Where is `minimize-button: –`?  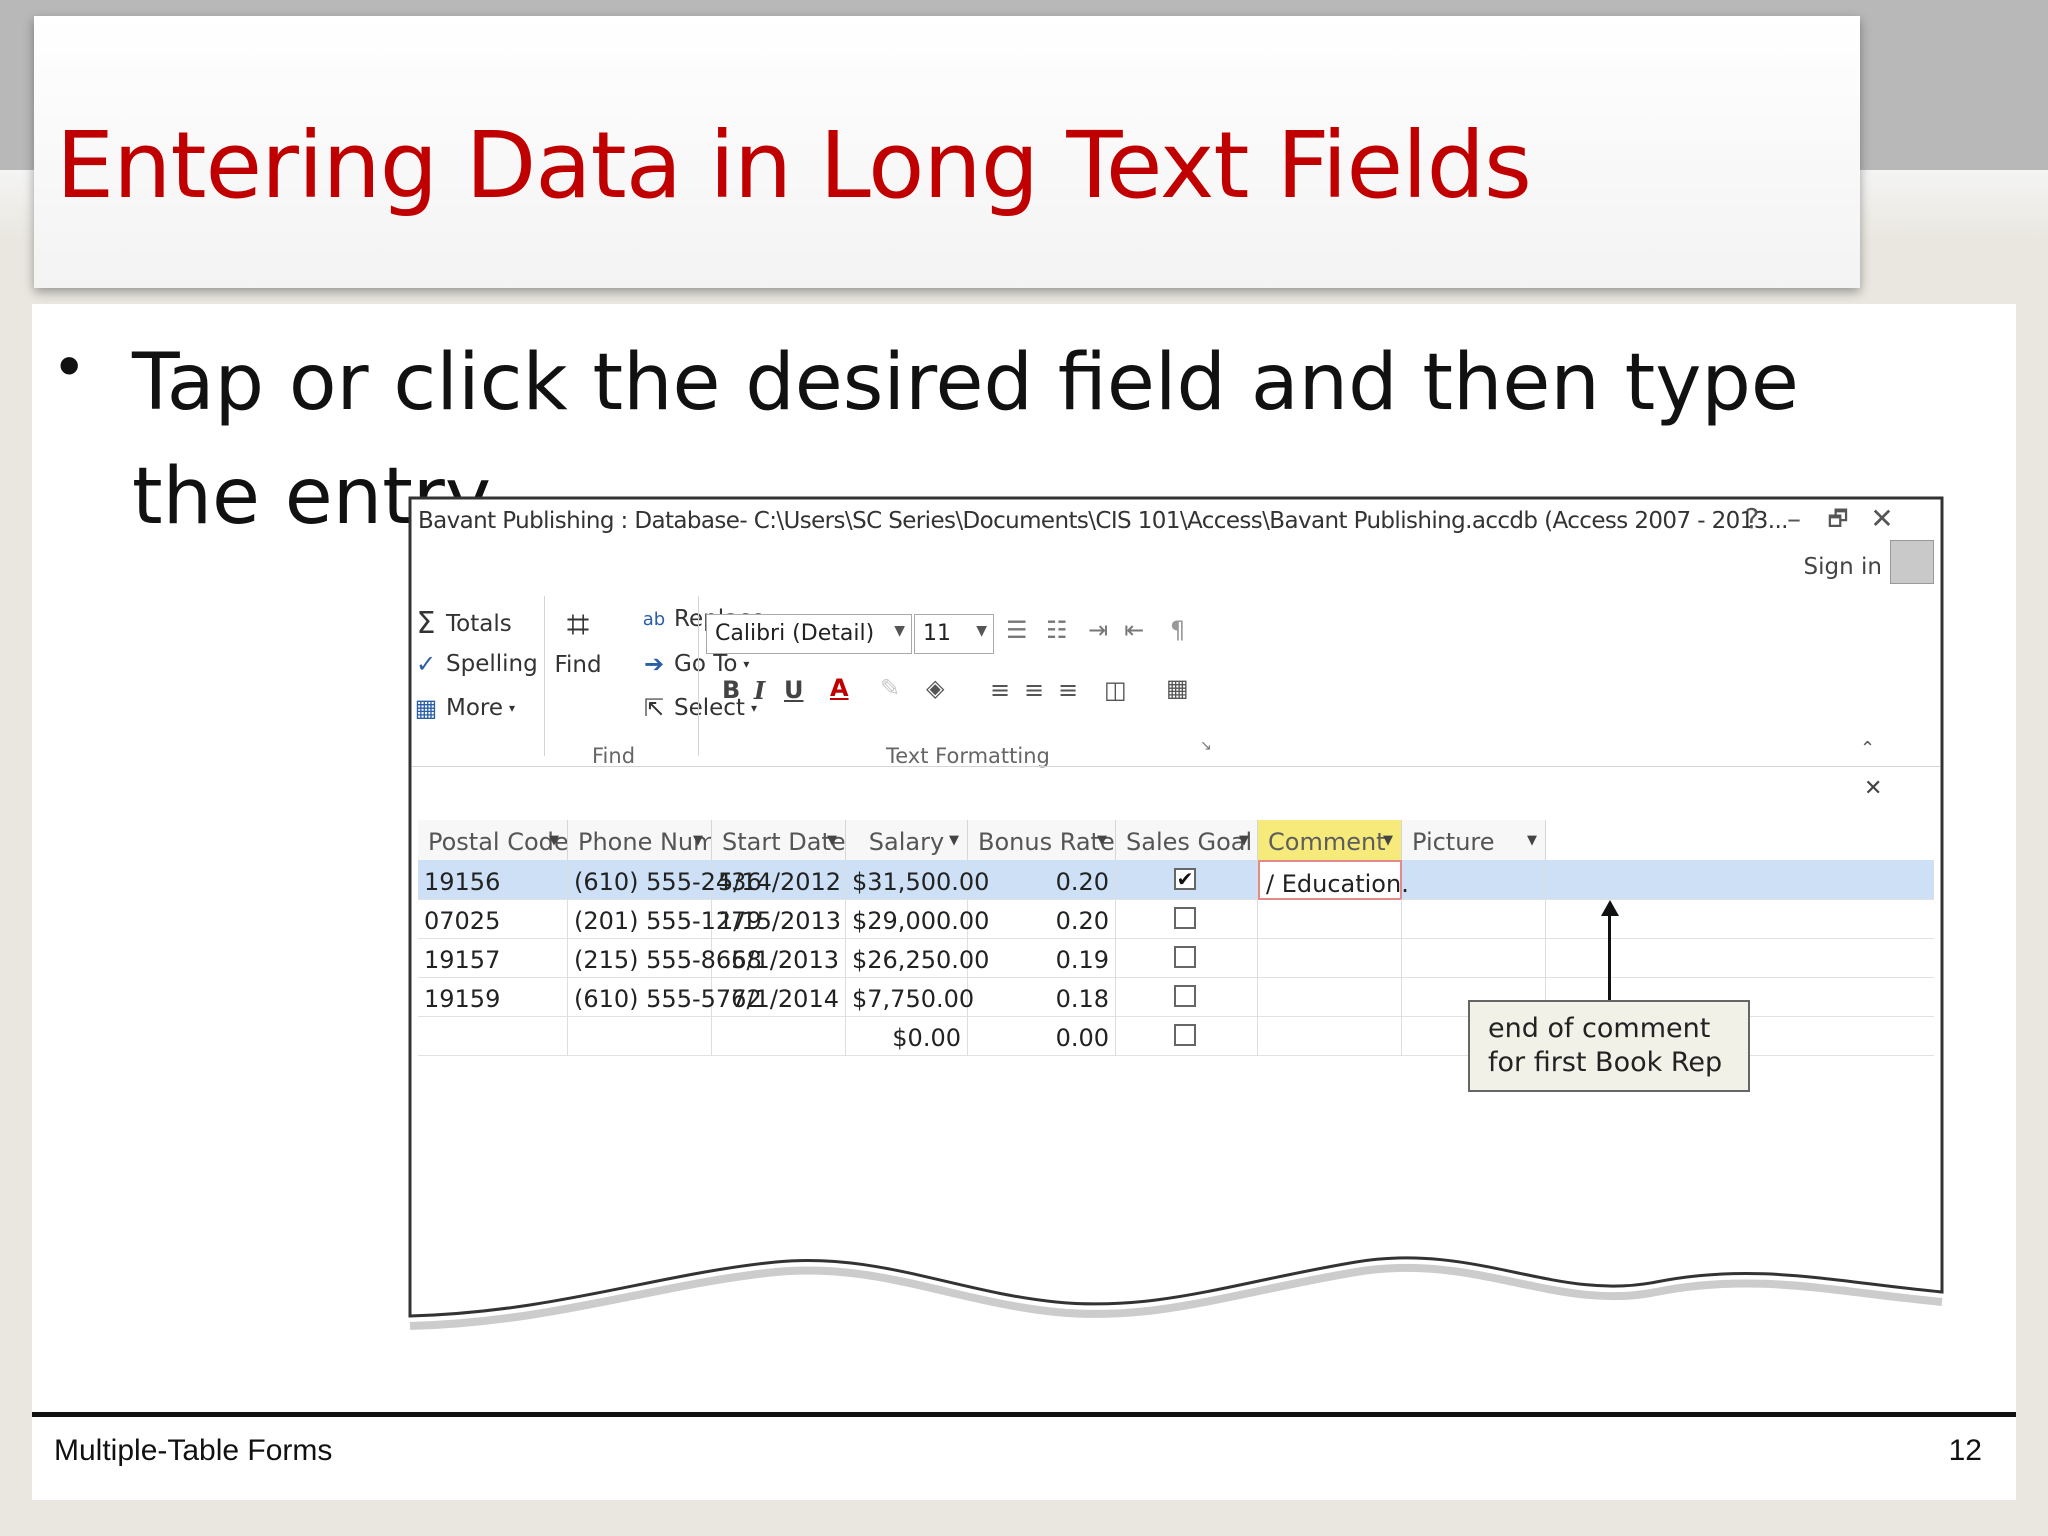
minimize-button: – is located at coordinates (1794, 519).